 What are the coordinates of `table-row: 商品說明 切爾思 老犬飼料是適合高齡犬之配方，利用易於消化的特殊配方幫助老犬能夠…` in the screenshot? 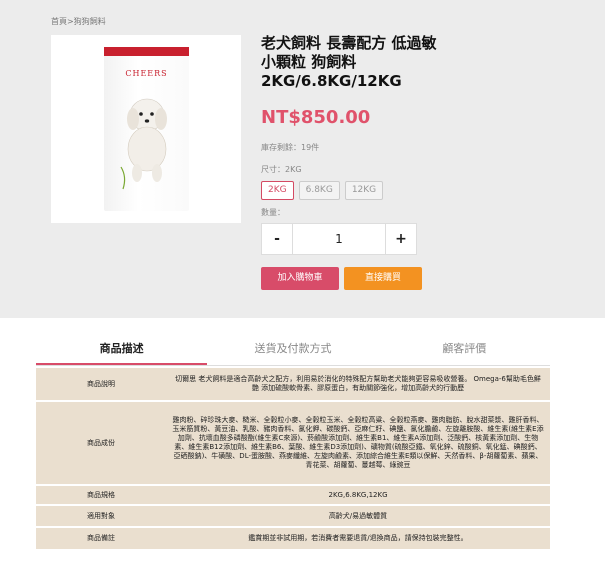 It's located at (293, 383).